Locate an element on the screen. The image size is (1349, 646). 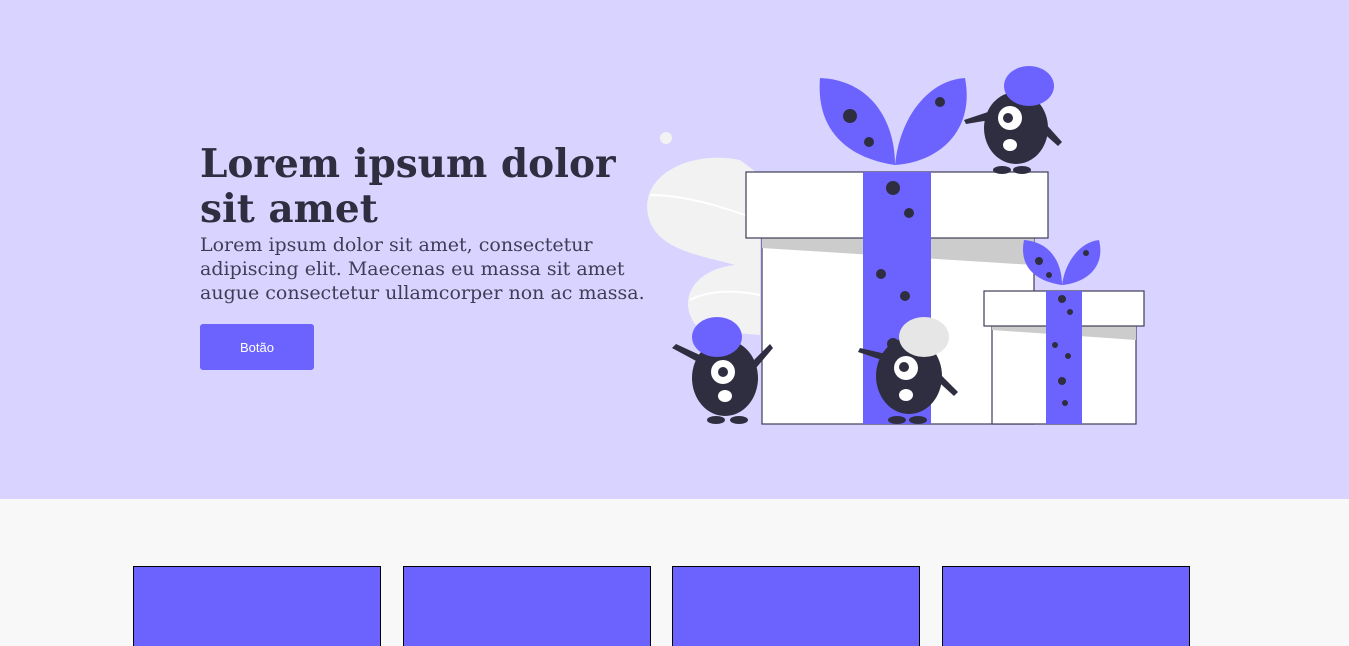
cta-button: Botão is located at coordinates (257, 347).